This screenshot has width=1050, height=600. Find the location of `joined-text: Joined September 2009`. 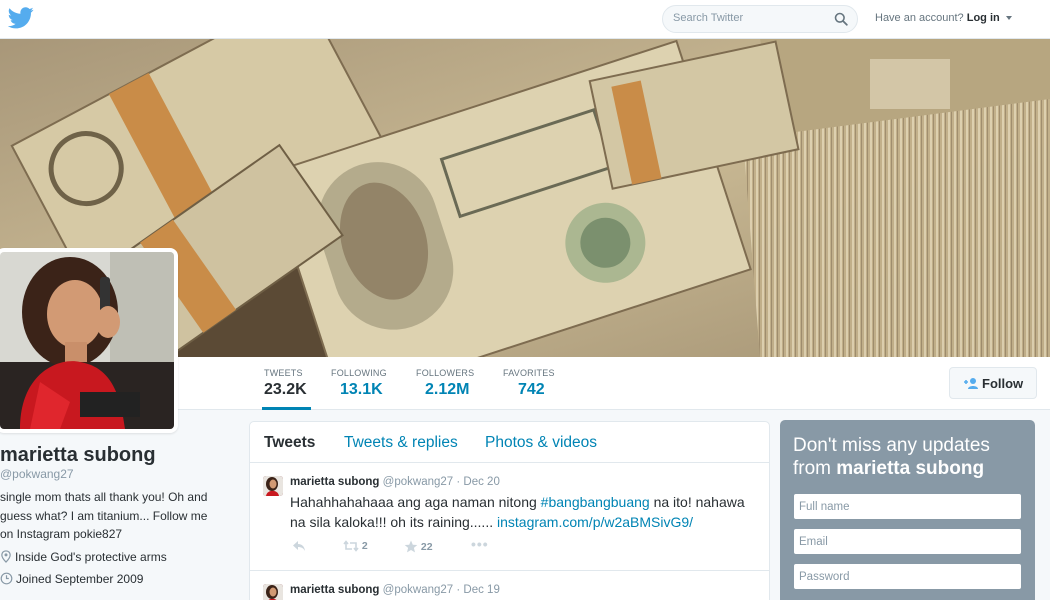

joined-text: Joined September 2009 is located at coordinates (80, 579).